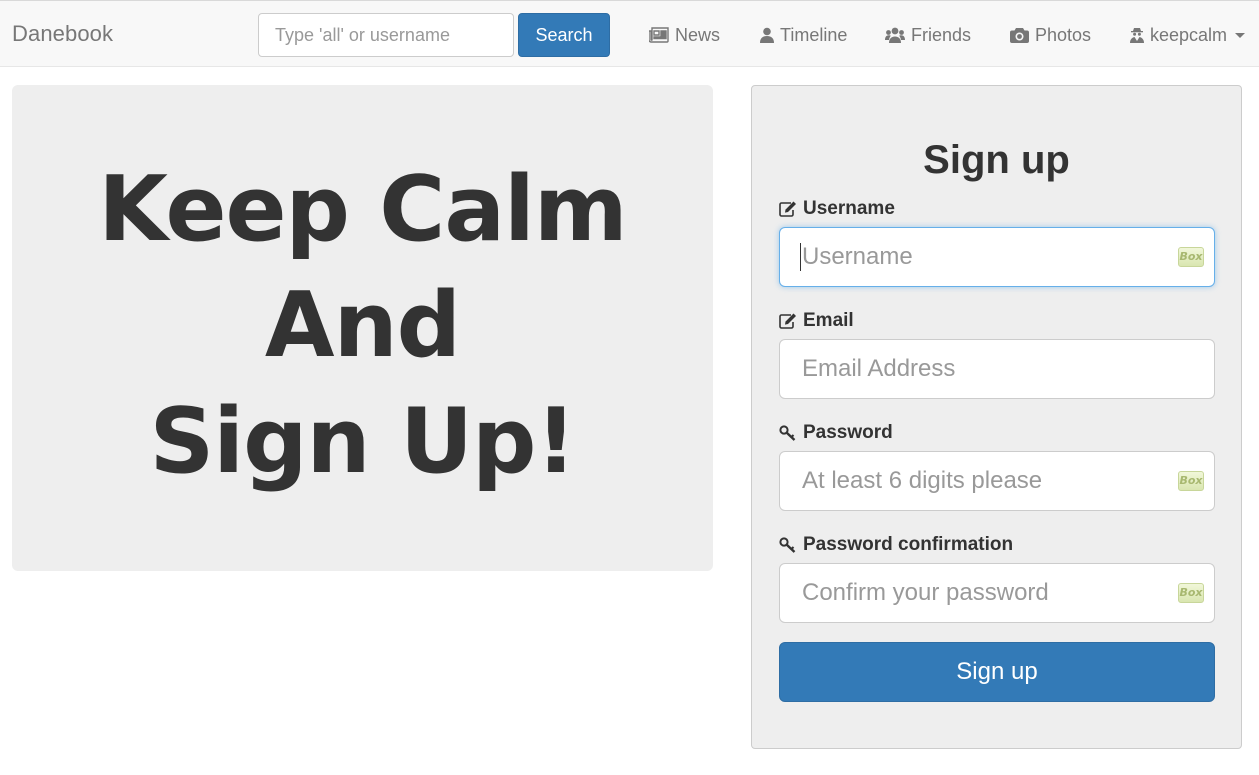 The image size is (1259, 775). What do you see at coordinates (362, 209) in the screenshot?
I see `hero-line-1: Keep Calm` at bounding box center [362, 209].